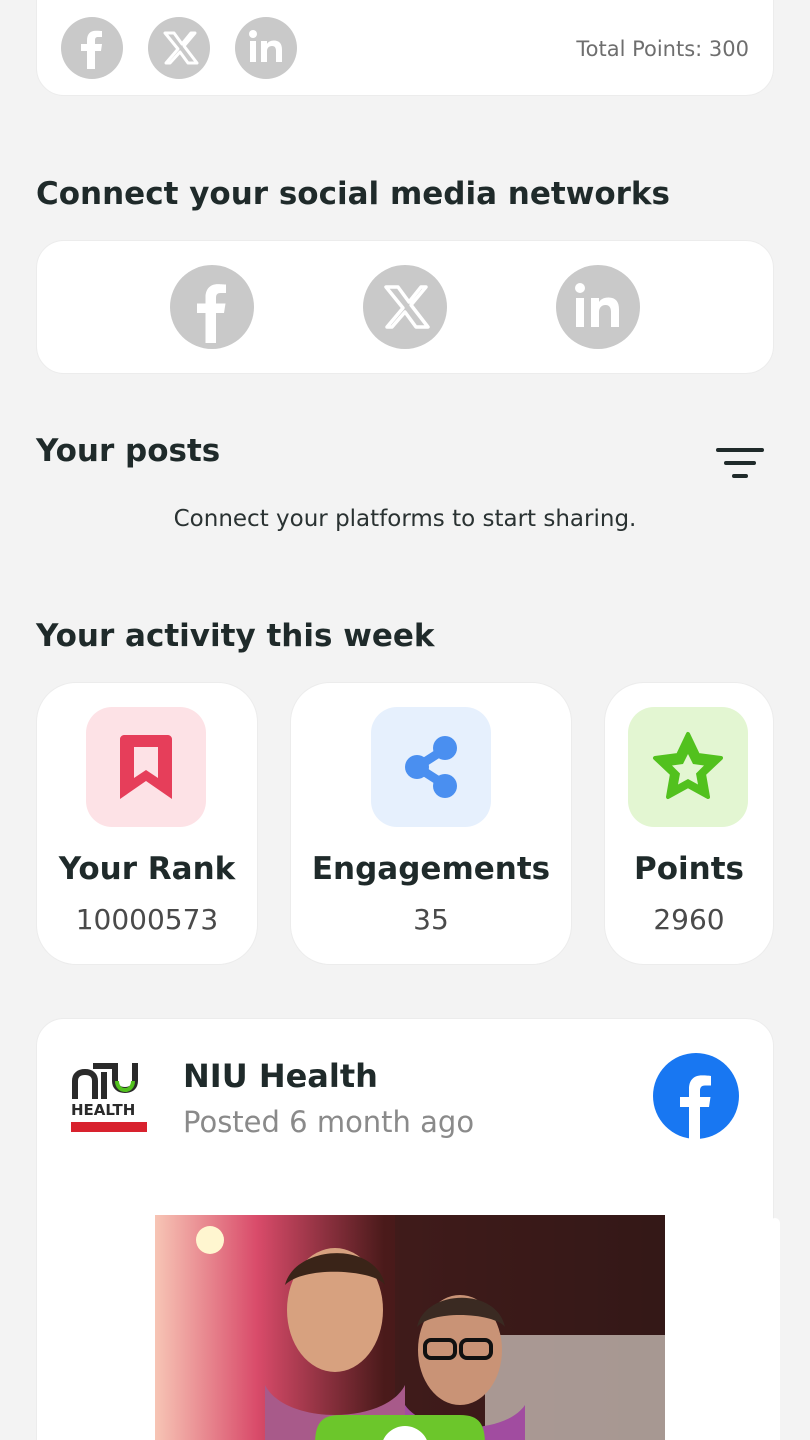  I want to click on connect-x-button, so click(405, 307).